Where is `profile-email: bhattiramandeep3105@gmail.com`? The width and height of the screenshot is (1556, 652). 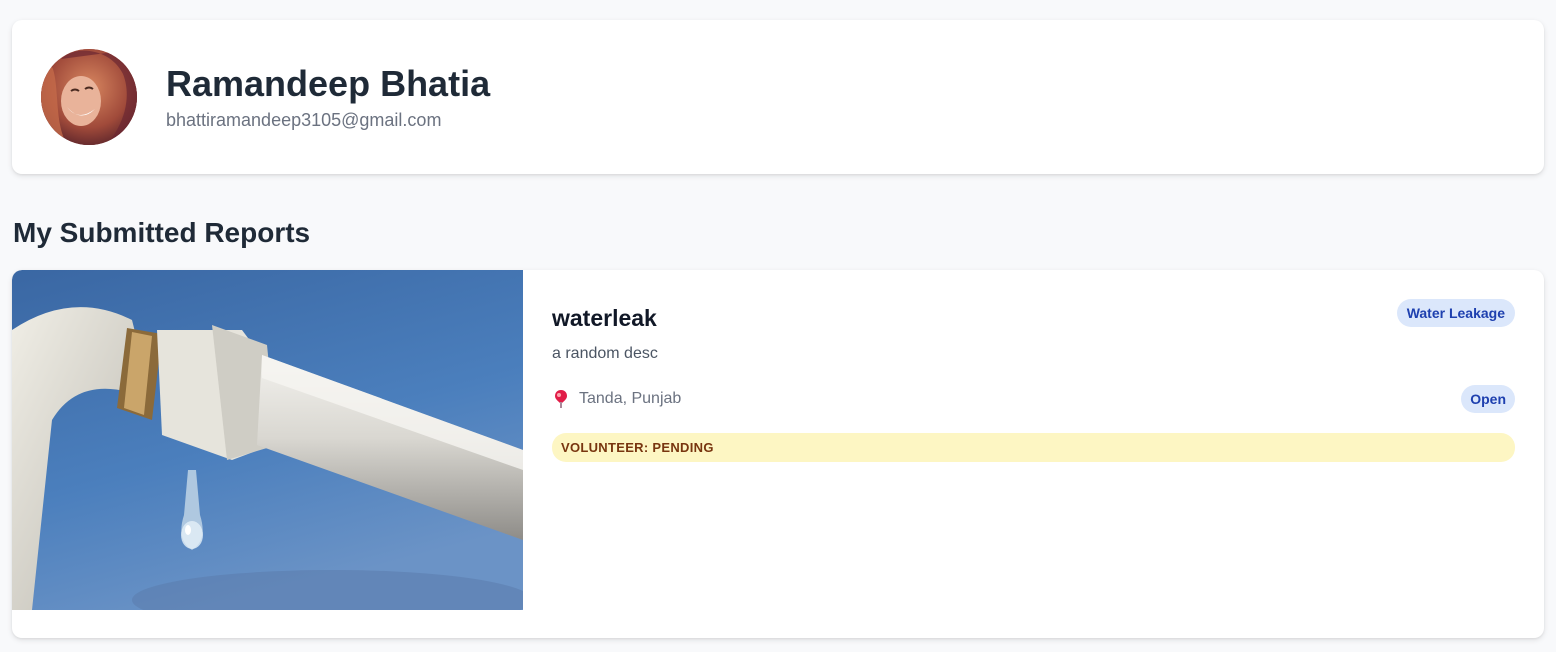
profile-email: bhattiramandeep3105@gmail.com is located at coordinates (304, 120).